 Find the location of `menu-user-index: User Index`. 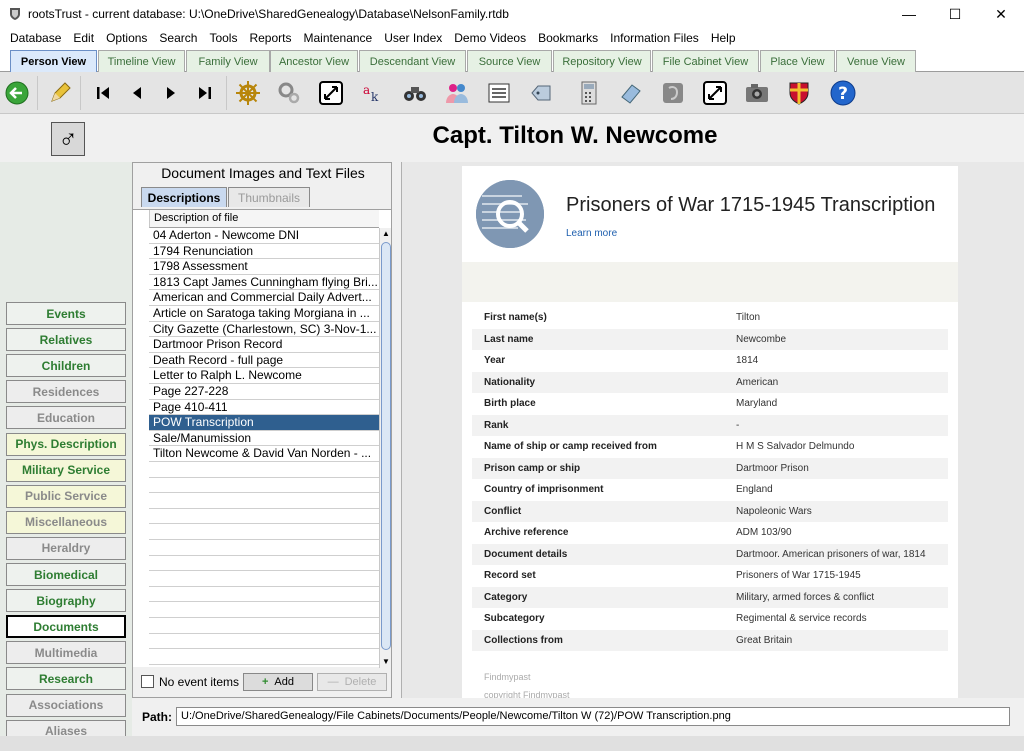

menu-user-index: User Index is located at coordinates (413, 38).